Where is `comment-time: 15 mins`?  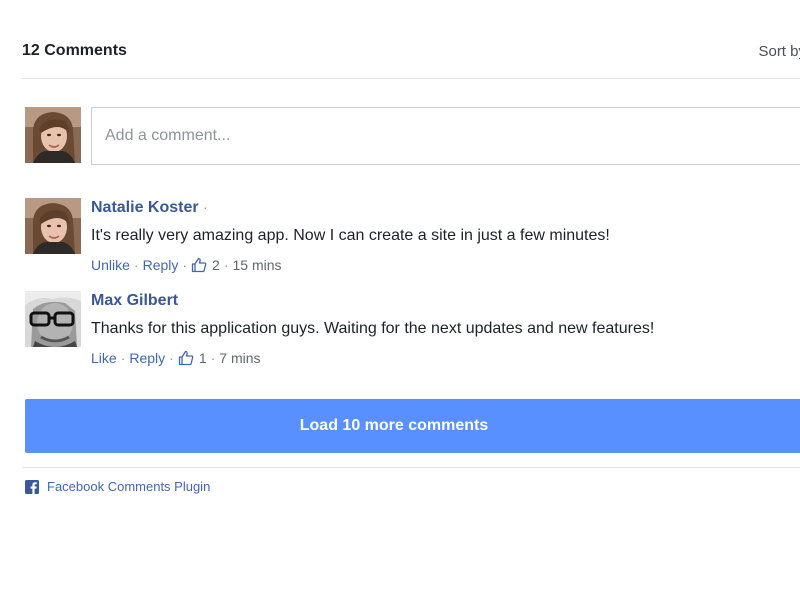
comment-time: 15 mins is located at coordinates (257, 265).